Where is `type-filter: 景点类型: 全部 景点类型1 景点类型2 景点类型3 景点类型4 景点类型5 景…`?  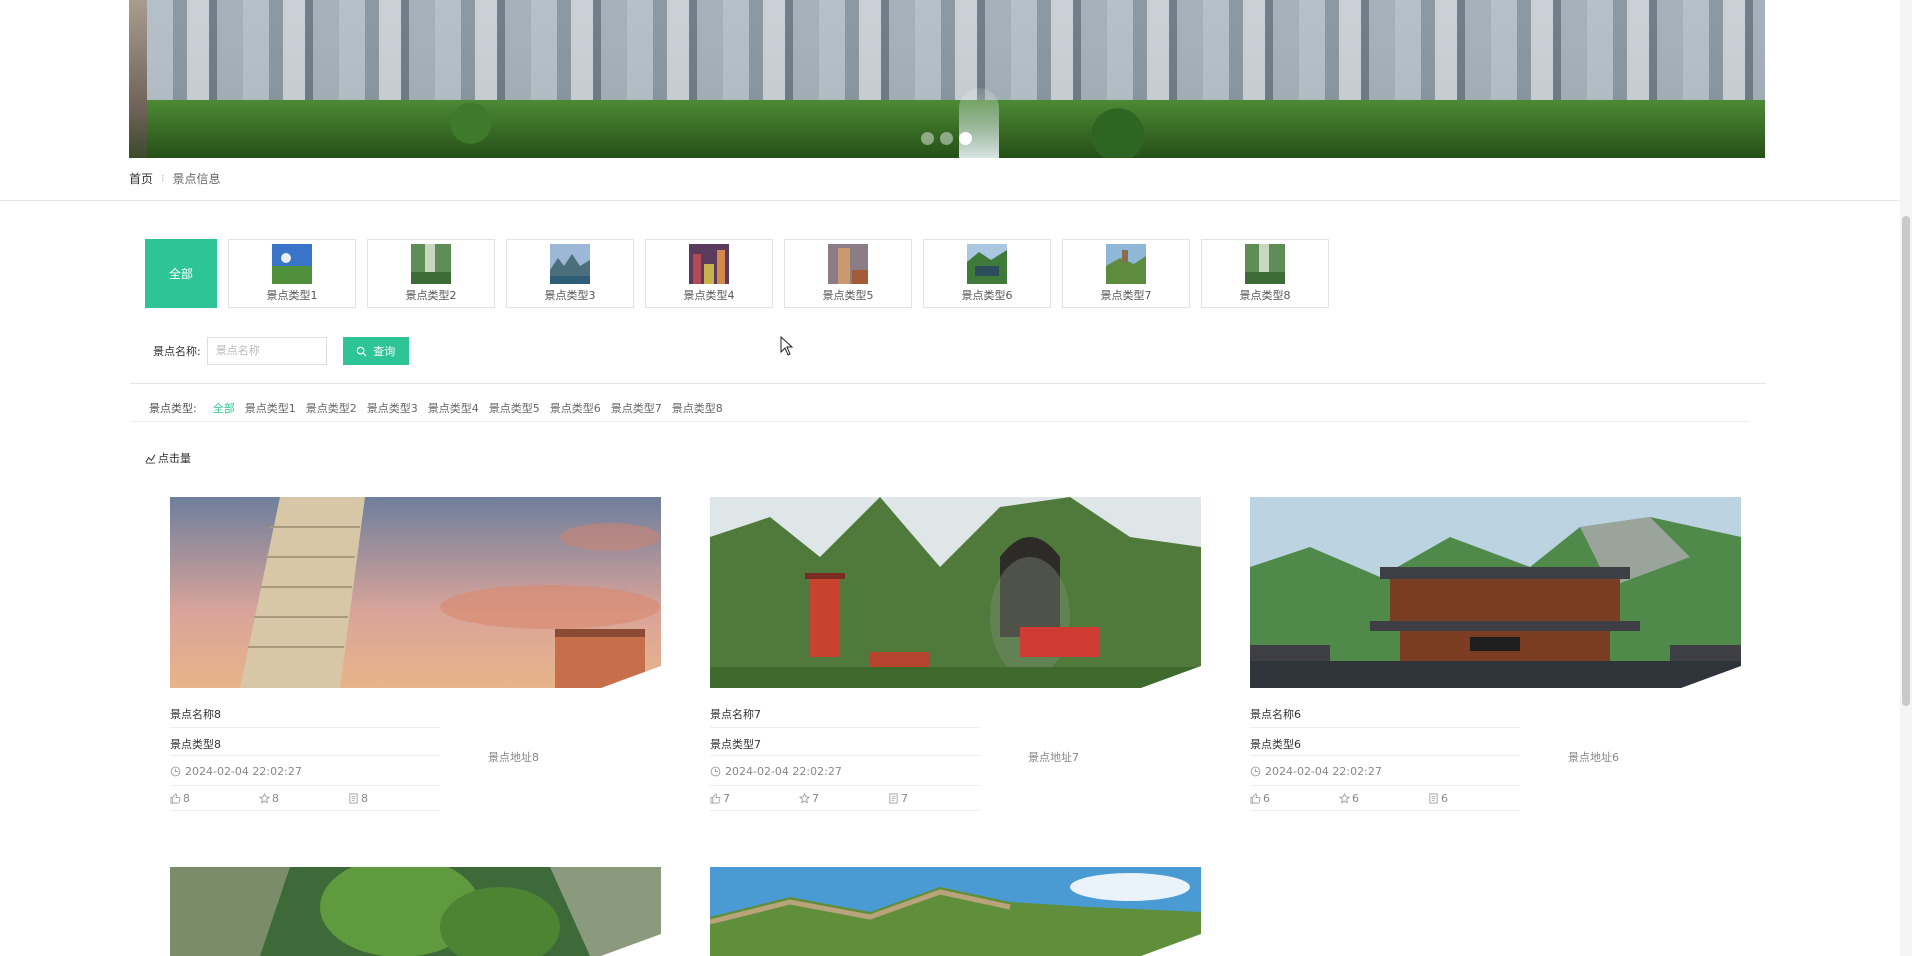
type-filter: 景点类型: 全部 景点类型1 景点类型2 景点类型3 景点类型4 景点类型5 景… is located at coordinates (436, 408).